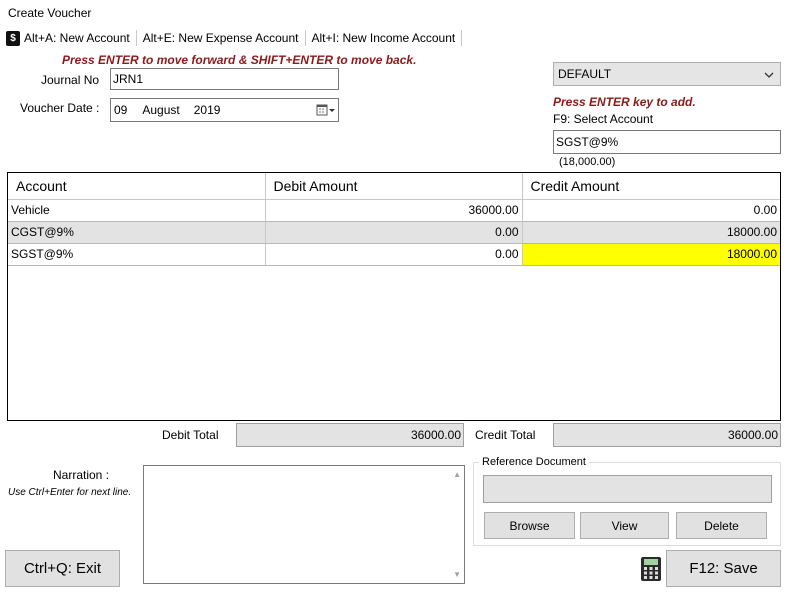 This screenshot has width=797, height=595. Describe the element at coordinates (462, 38) in the screenshot. I see `toolbar-separator` at that location.